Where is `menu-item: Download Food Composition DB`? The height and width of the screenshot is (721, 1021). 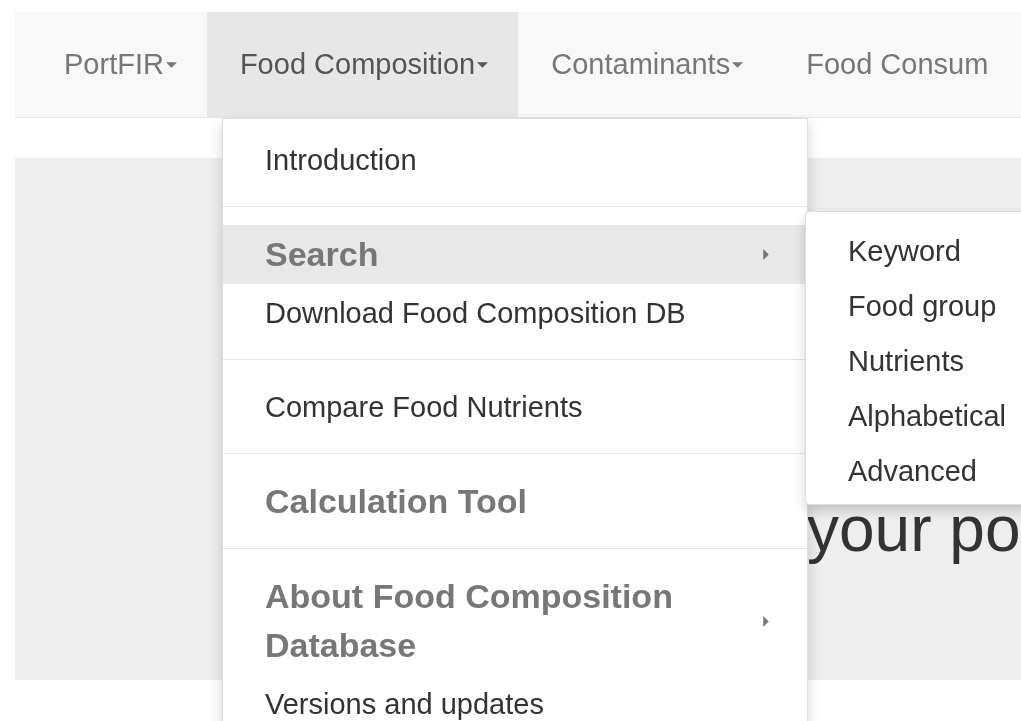 menu-item: Download Food Composition DB is located at coordinates (515, 313).